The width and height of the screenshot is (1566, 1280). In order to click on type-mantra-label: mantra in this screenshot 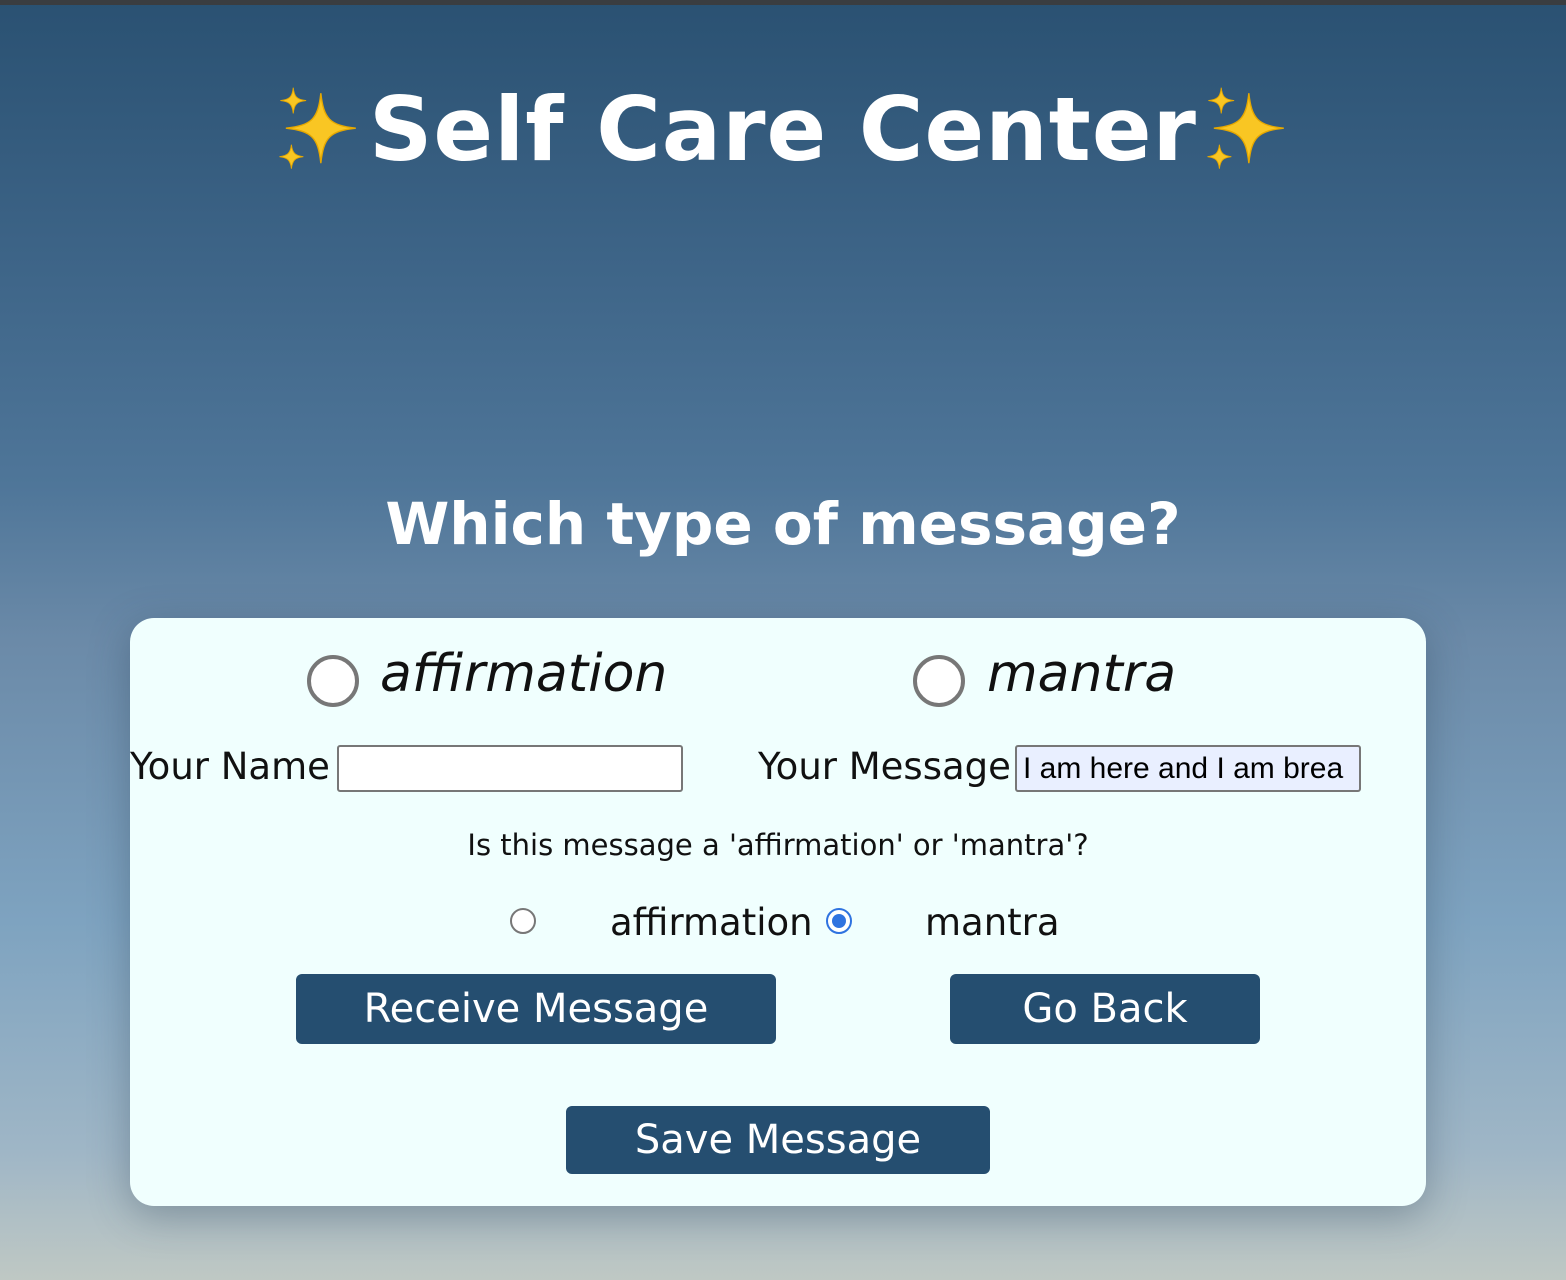, I will do `click(992, 922)`.